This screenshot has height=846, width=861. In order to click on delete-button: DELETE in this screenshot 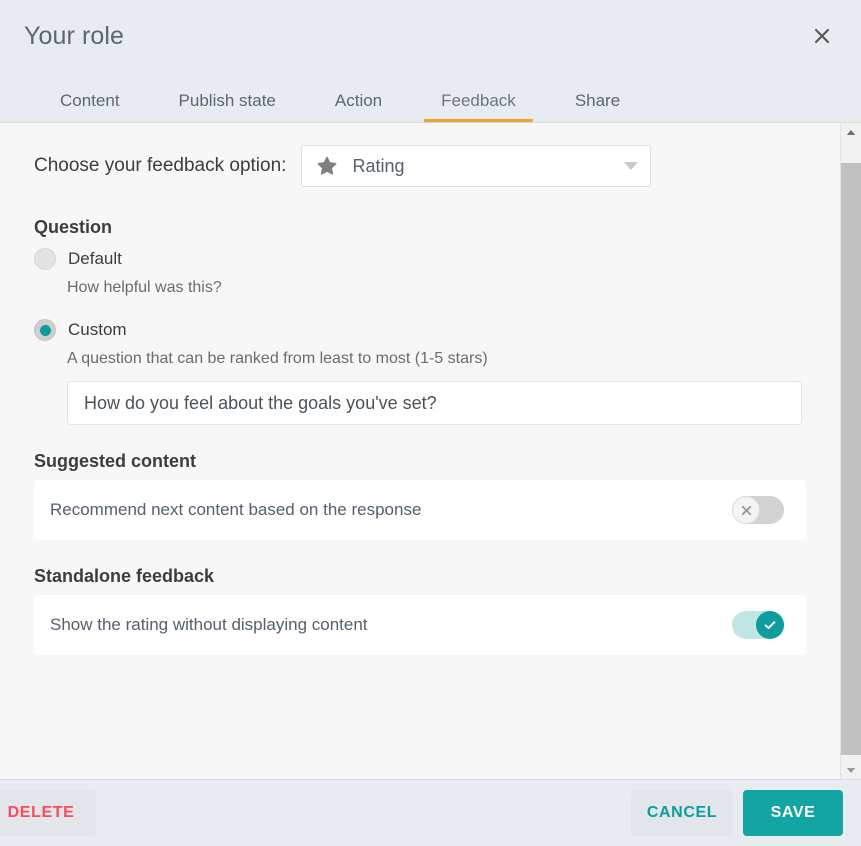, I will do `click(48, 813)`.